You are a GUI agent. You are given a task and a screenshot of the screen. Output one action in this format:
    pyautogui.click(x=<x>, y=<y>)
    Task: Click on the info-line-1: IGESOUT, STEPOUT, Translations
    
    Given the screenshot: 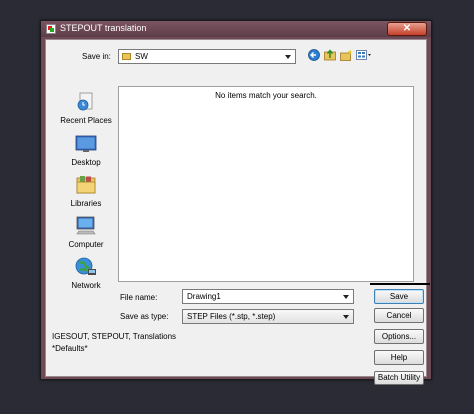 What is the action you would take?
    pyautogui.click(x=114, y=336)
    